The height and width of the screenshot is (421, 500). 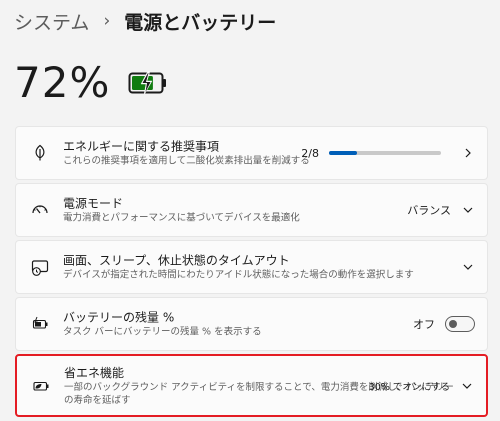 What do you see at coordinates (181, 218) in the screenshot?
I see `power-mode-subtitle: 電力消費とパフォーマンスに基づいてデバイスを最適化` at bounding box center [181, 218].